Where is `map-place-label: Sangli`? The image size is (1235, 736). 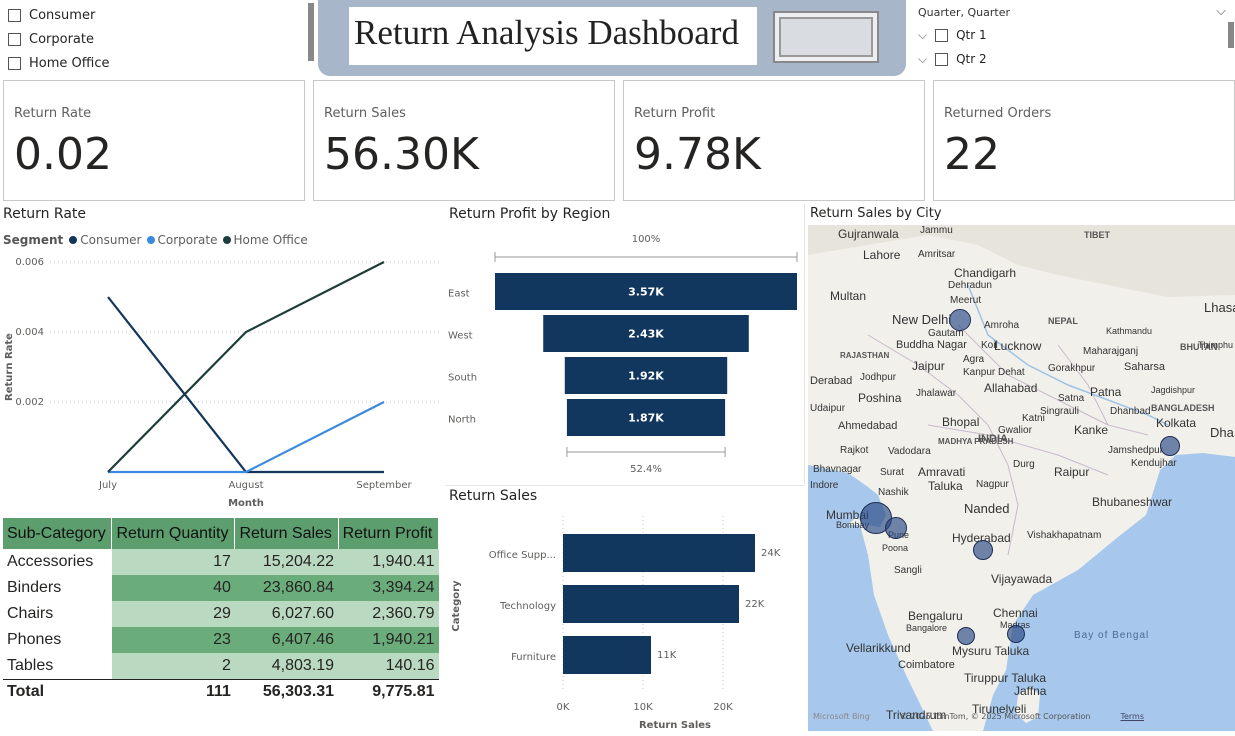
map-place-label: Sangli is located at coordinates (908, 570).